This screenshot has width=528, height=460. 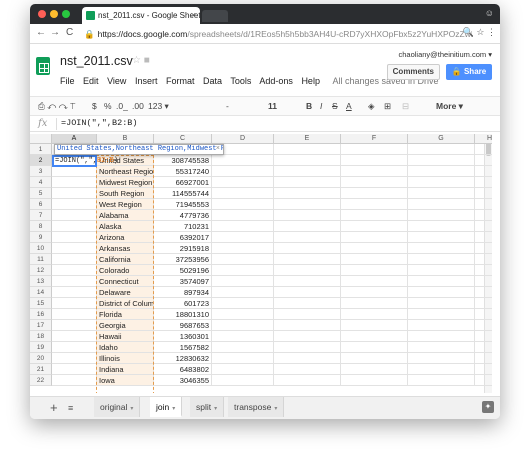 I want to click on cell-f22, so click(x=374, y=380).